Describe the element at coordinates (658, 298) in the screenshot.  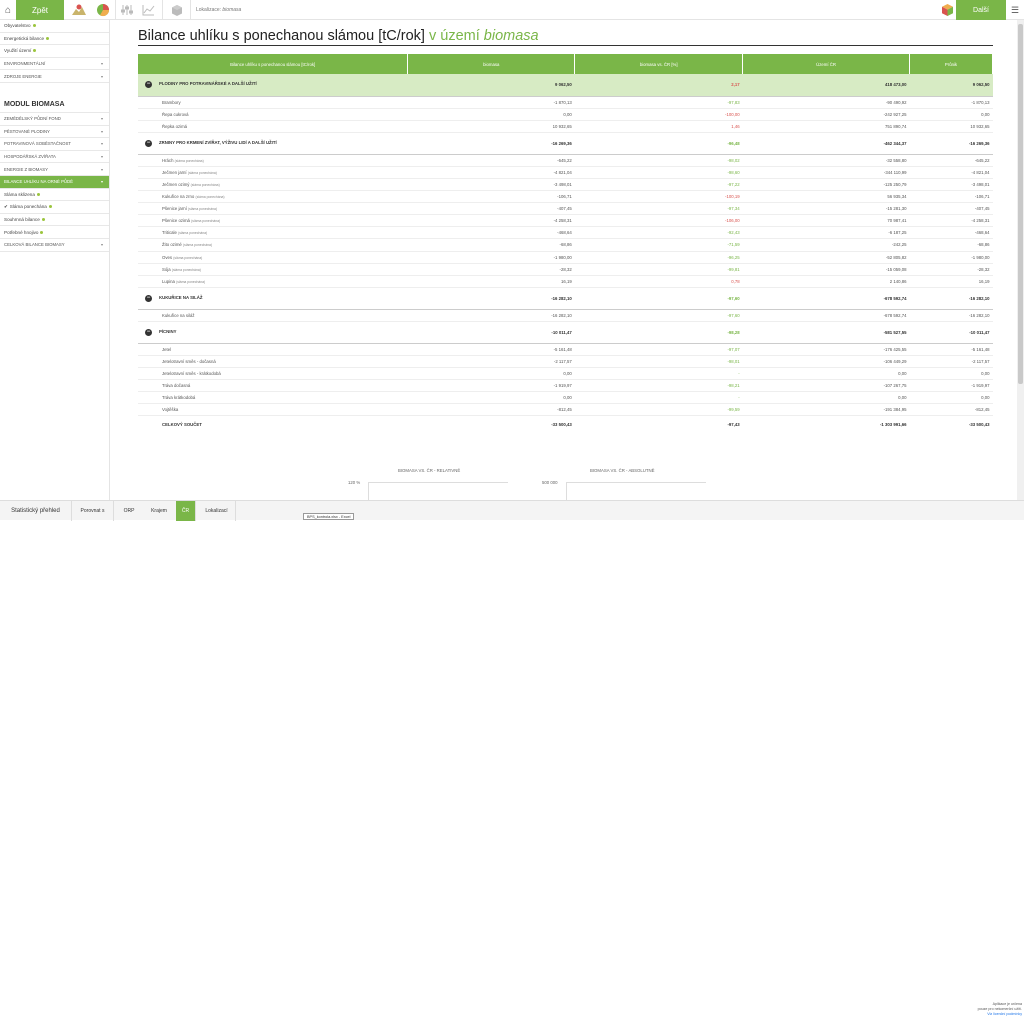
I see `group-value-cell: -97,60` at that location.